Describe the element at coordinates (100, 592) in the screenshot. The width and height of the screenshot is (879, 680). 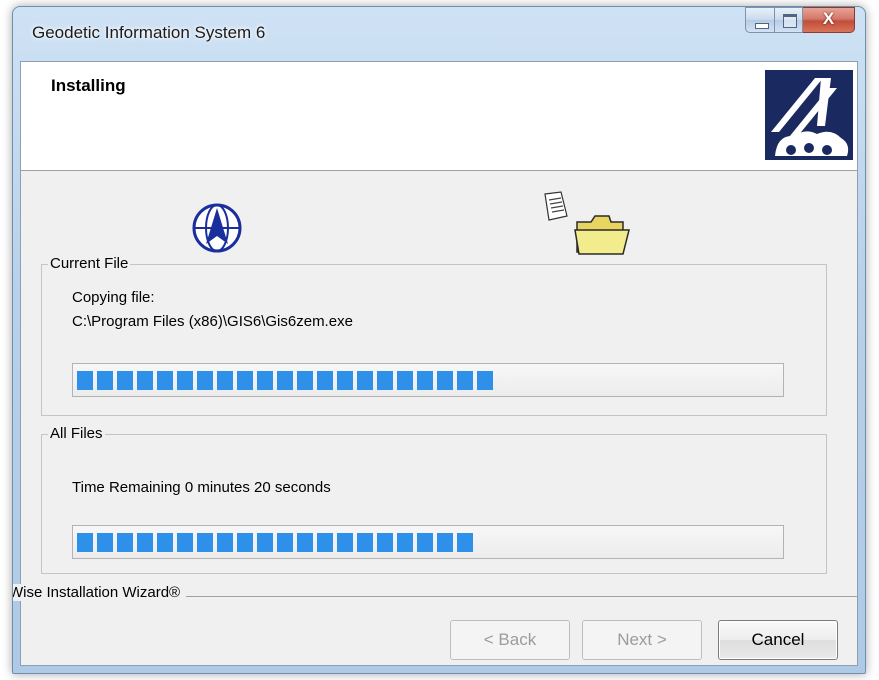
I see `wizard-brand-label: Wise Installation Wizard®` at that location.